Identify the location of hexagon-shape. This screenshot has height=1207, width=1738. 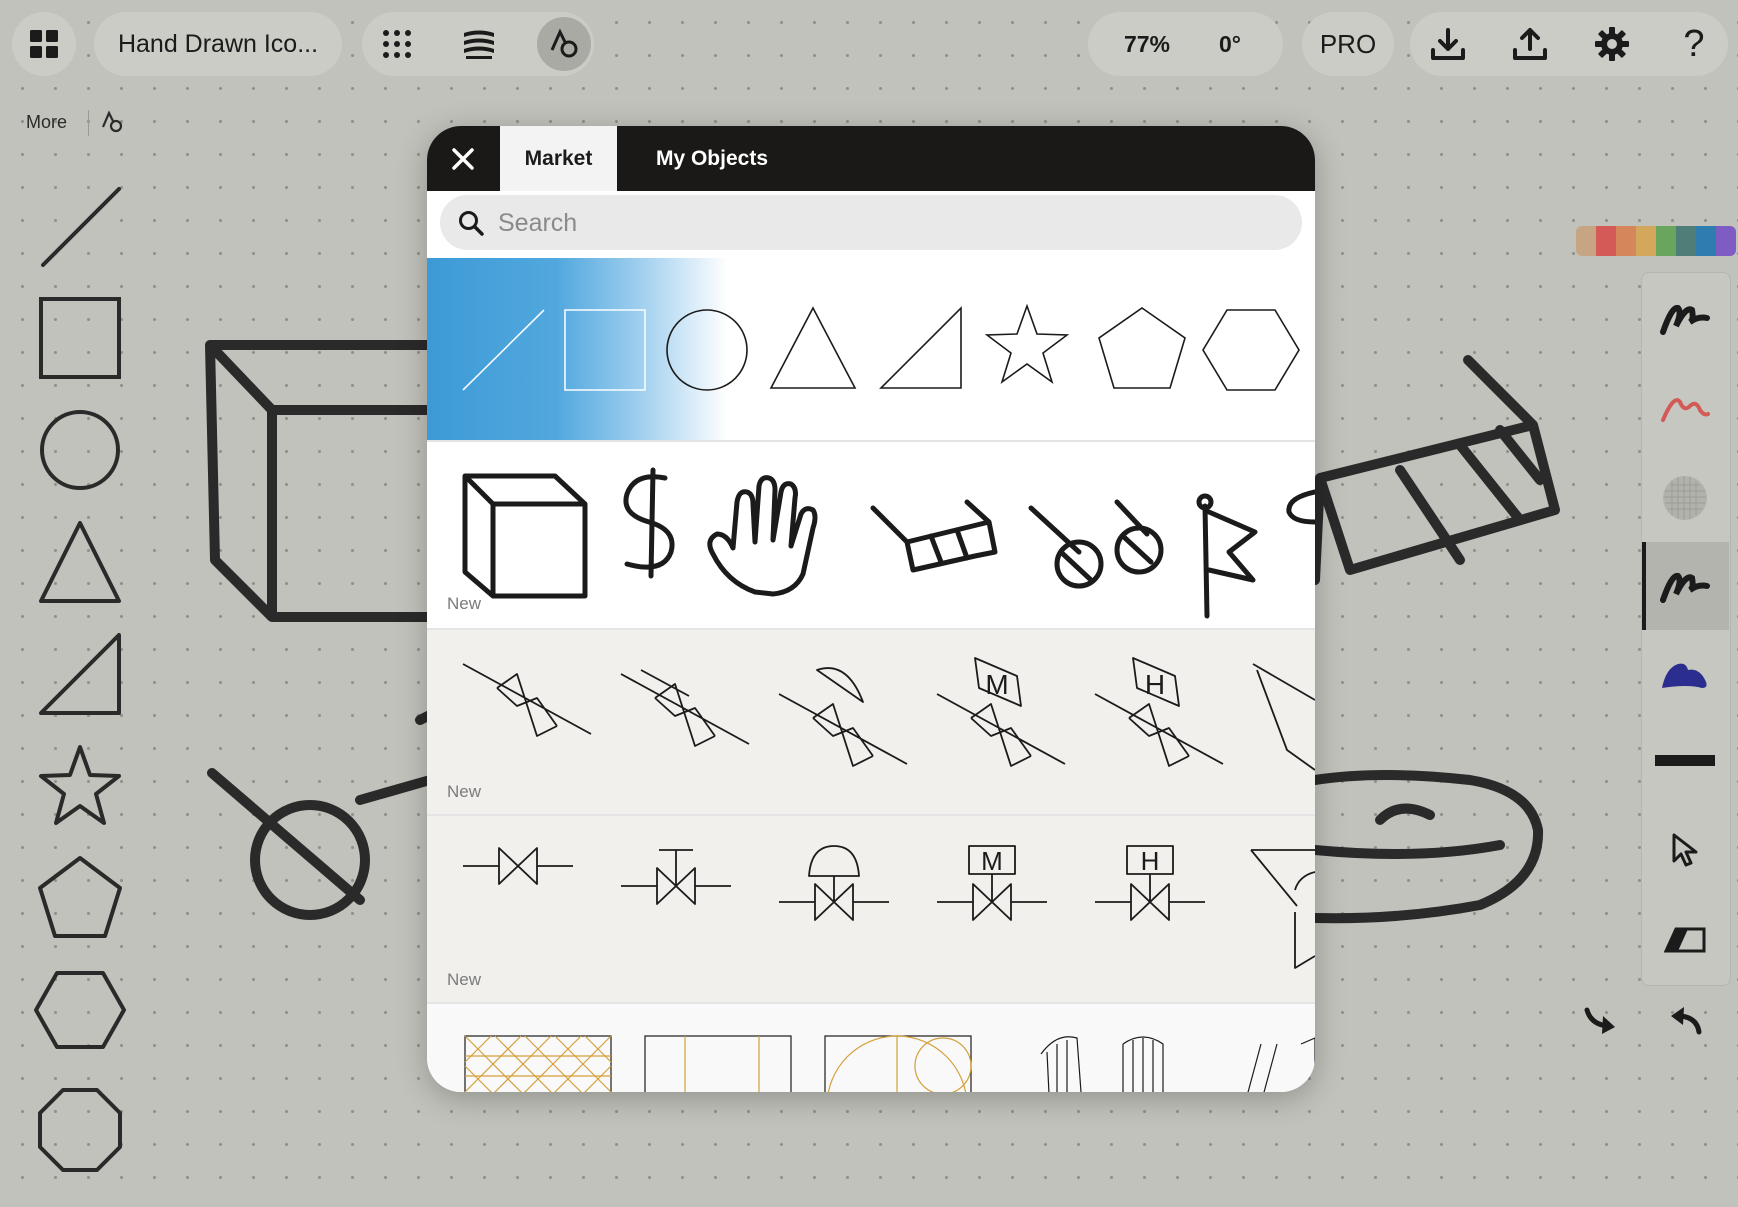
(80, 1010).